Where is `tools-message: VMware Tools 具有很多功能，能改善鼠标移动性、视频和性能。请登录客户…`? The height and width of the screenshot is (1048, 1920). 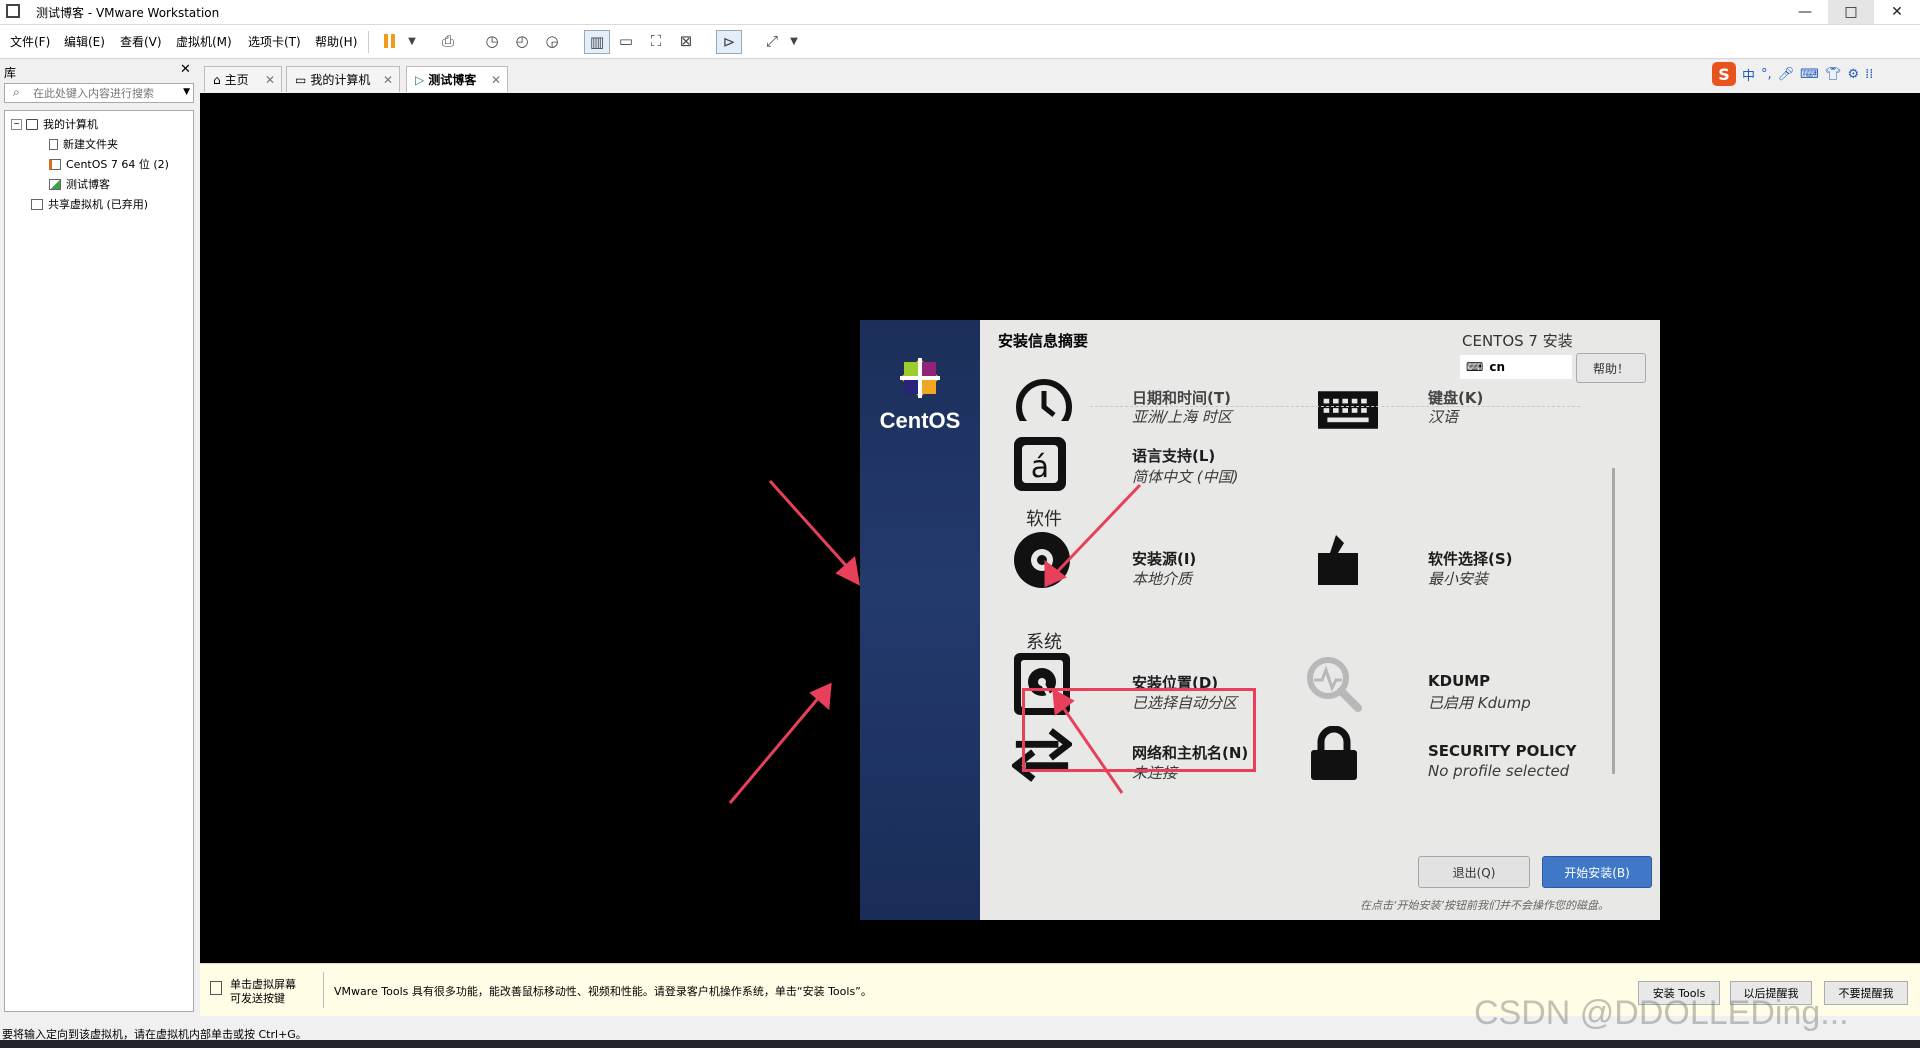
tools-message: VMware Tools 具有很多功能，能改善鼠标移动性、视频和性能。请登录客户… is located at coordinates (603, 991).